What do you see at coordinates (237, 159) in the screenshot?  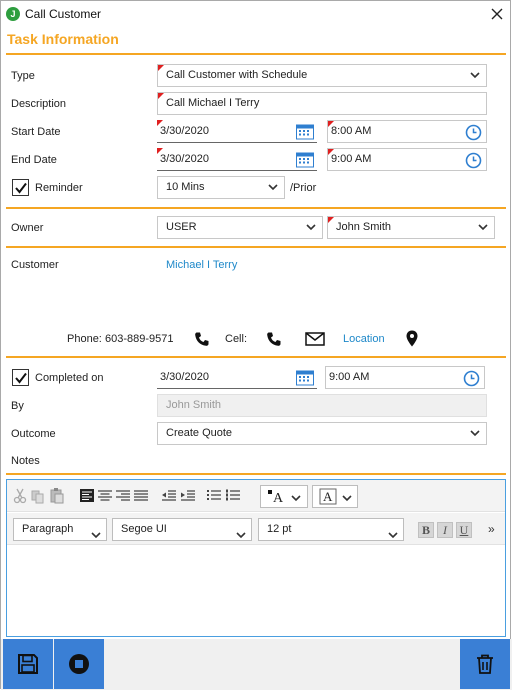 I see `end-date-input: 3/30/2020` at bounding box center [237, 159].